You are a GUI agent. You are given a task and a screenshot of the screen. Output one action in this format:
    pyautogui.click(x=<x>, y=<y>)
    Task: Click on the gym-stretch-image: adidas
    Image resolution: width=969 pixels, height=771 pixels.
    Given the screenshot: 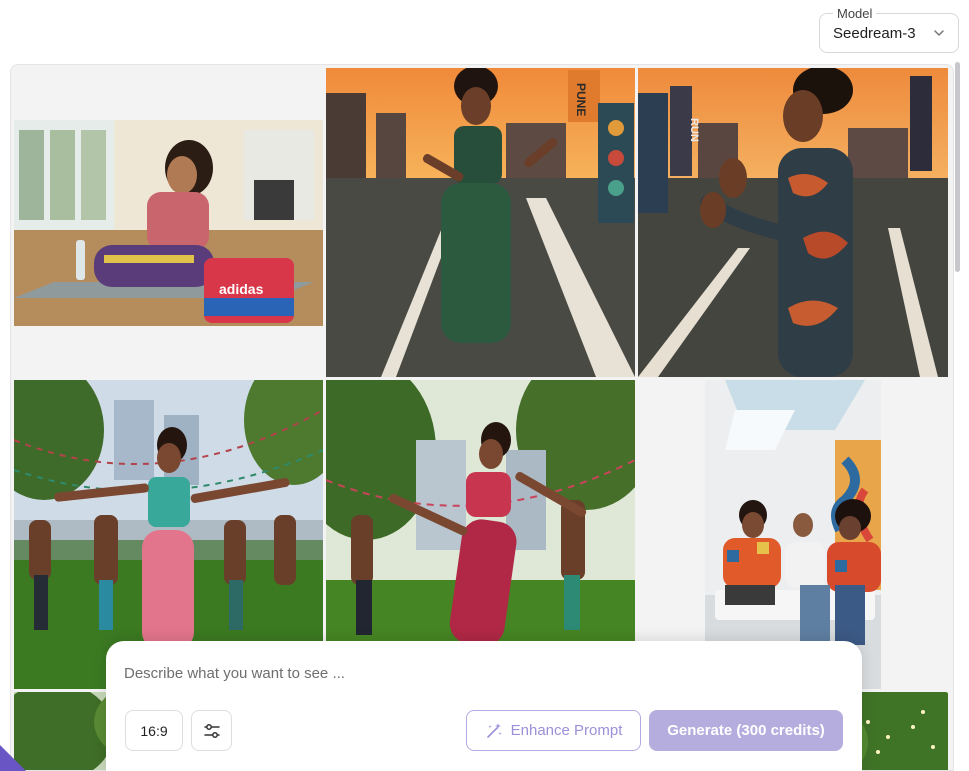 What is the action you would take?
    pyautogui.click(x=168, y=223)
    